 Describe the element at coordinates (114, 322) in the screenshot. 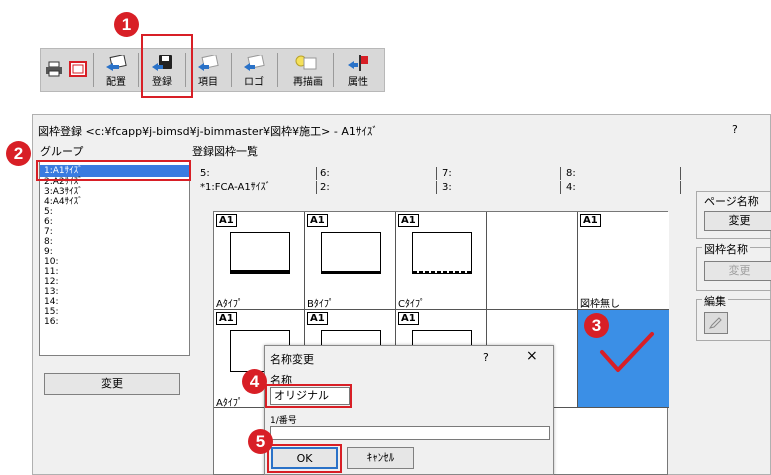

I see `group-item-16: 16:` at that location.